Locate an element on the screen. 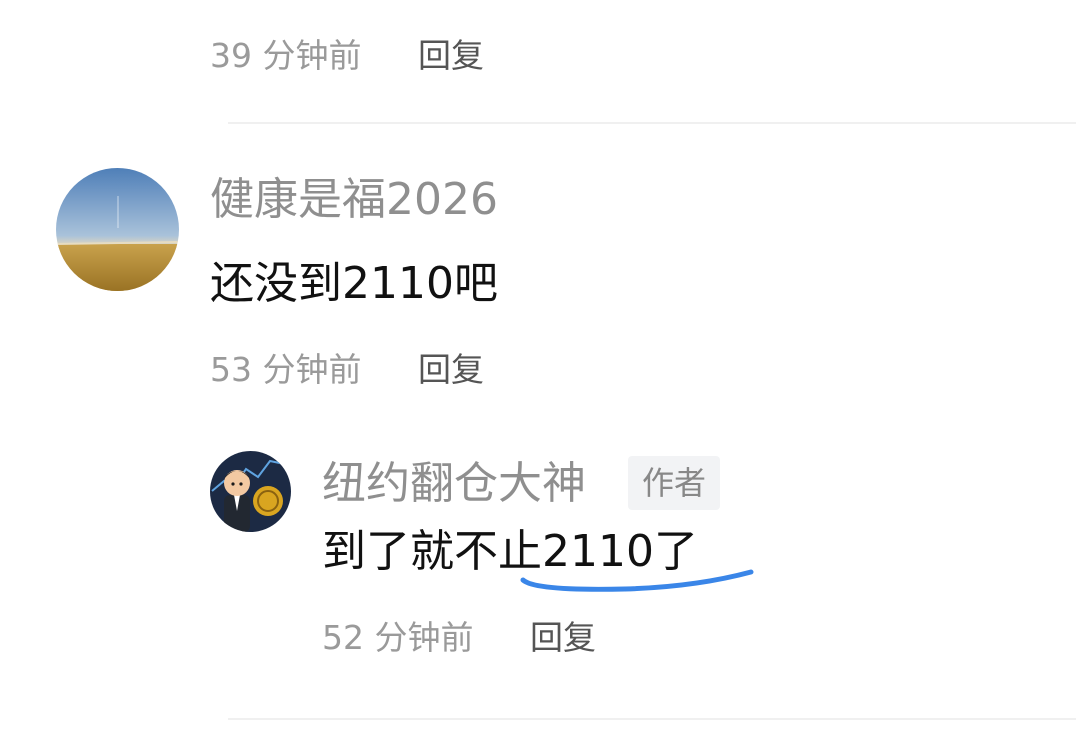 This screenshot has width=1076, height=744. comment-timestamp: 53 分钟前 is located at coordinates (286, 369).